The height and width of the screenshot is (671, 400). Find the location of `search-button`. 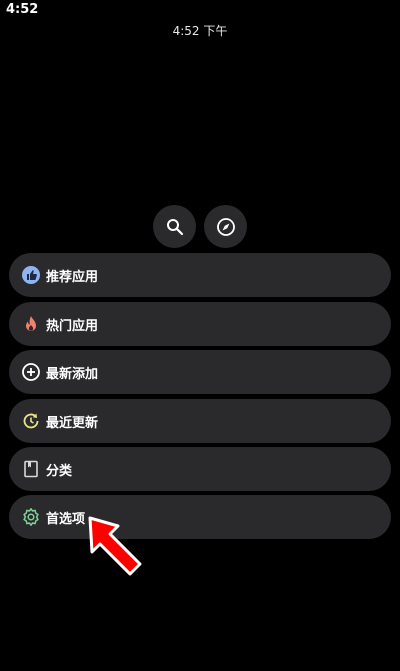

search-button is located at coordinates (174, 226).